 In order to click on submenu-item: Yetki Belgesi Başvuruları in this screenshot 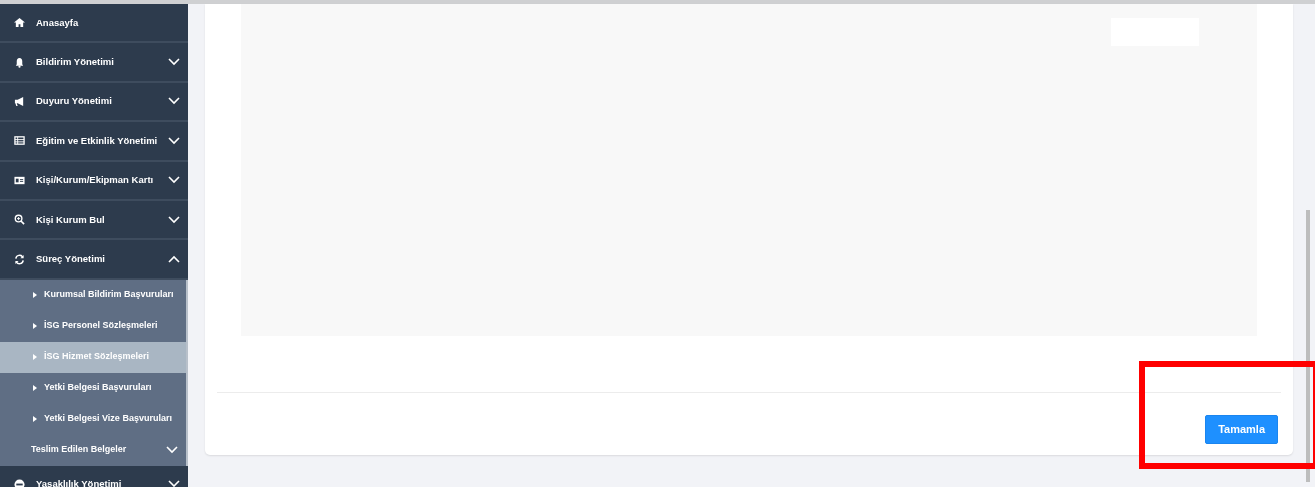, I will do `click(93, 388)`.